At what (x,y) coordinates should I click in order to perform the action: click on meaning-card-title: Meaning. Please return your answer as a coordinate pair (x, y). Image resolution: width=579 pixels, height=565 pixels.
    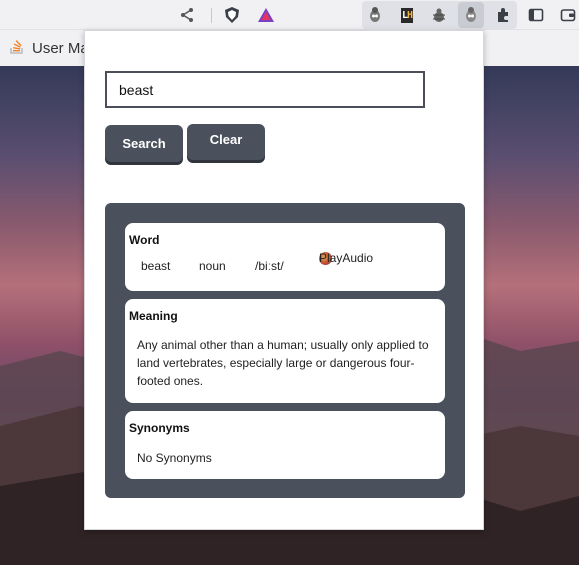
    Looking at the image, I should click on (153, 316).